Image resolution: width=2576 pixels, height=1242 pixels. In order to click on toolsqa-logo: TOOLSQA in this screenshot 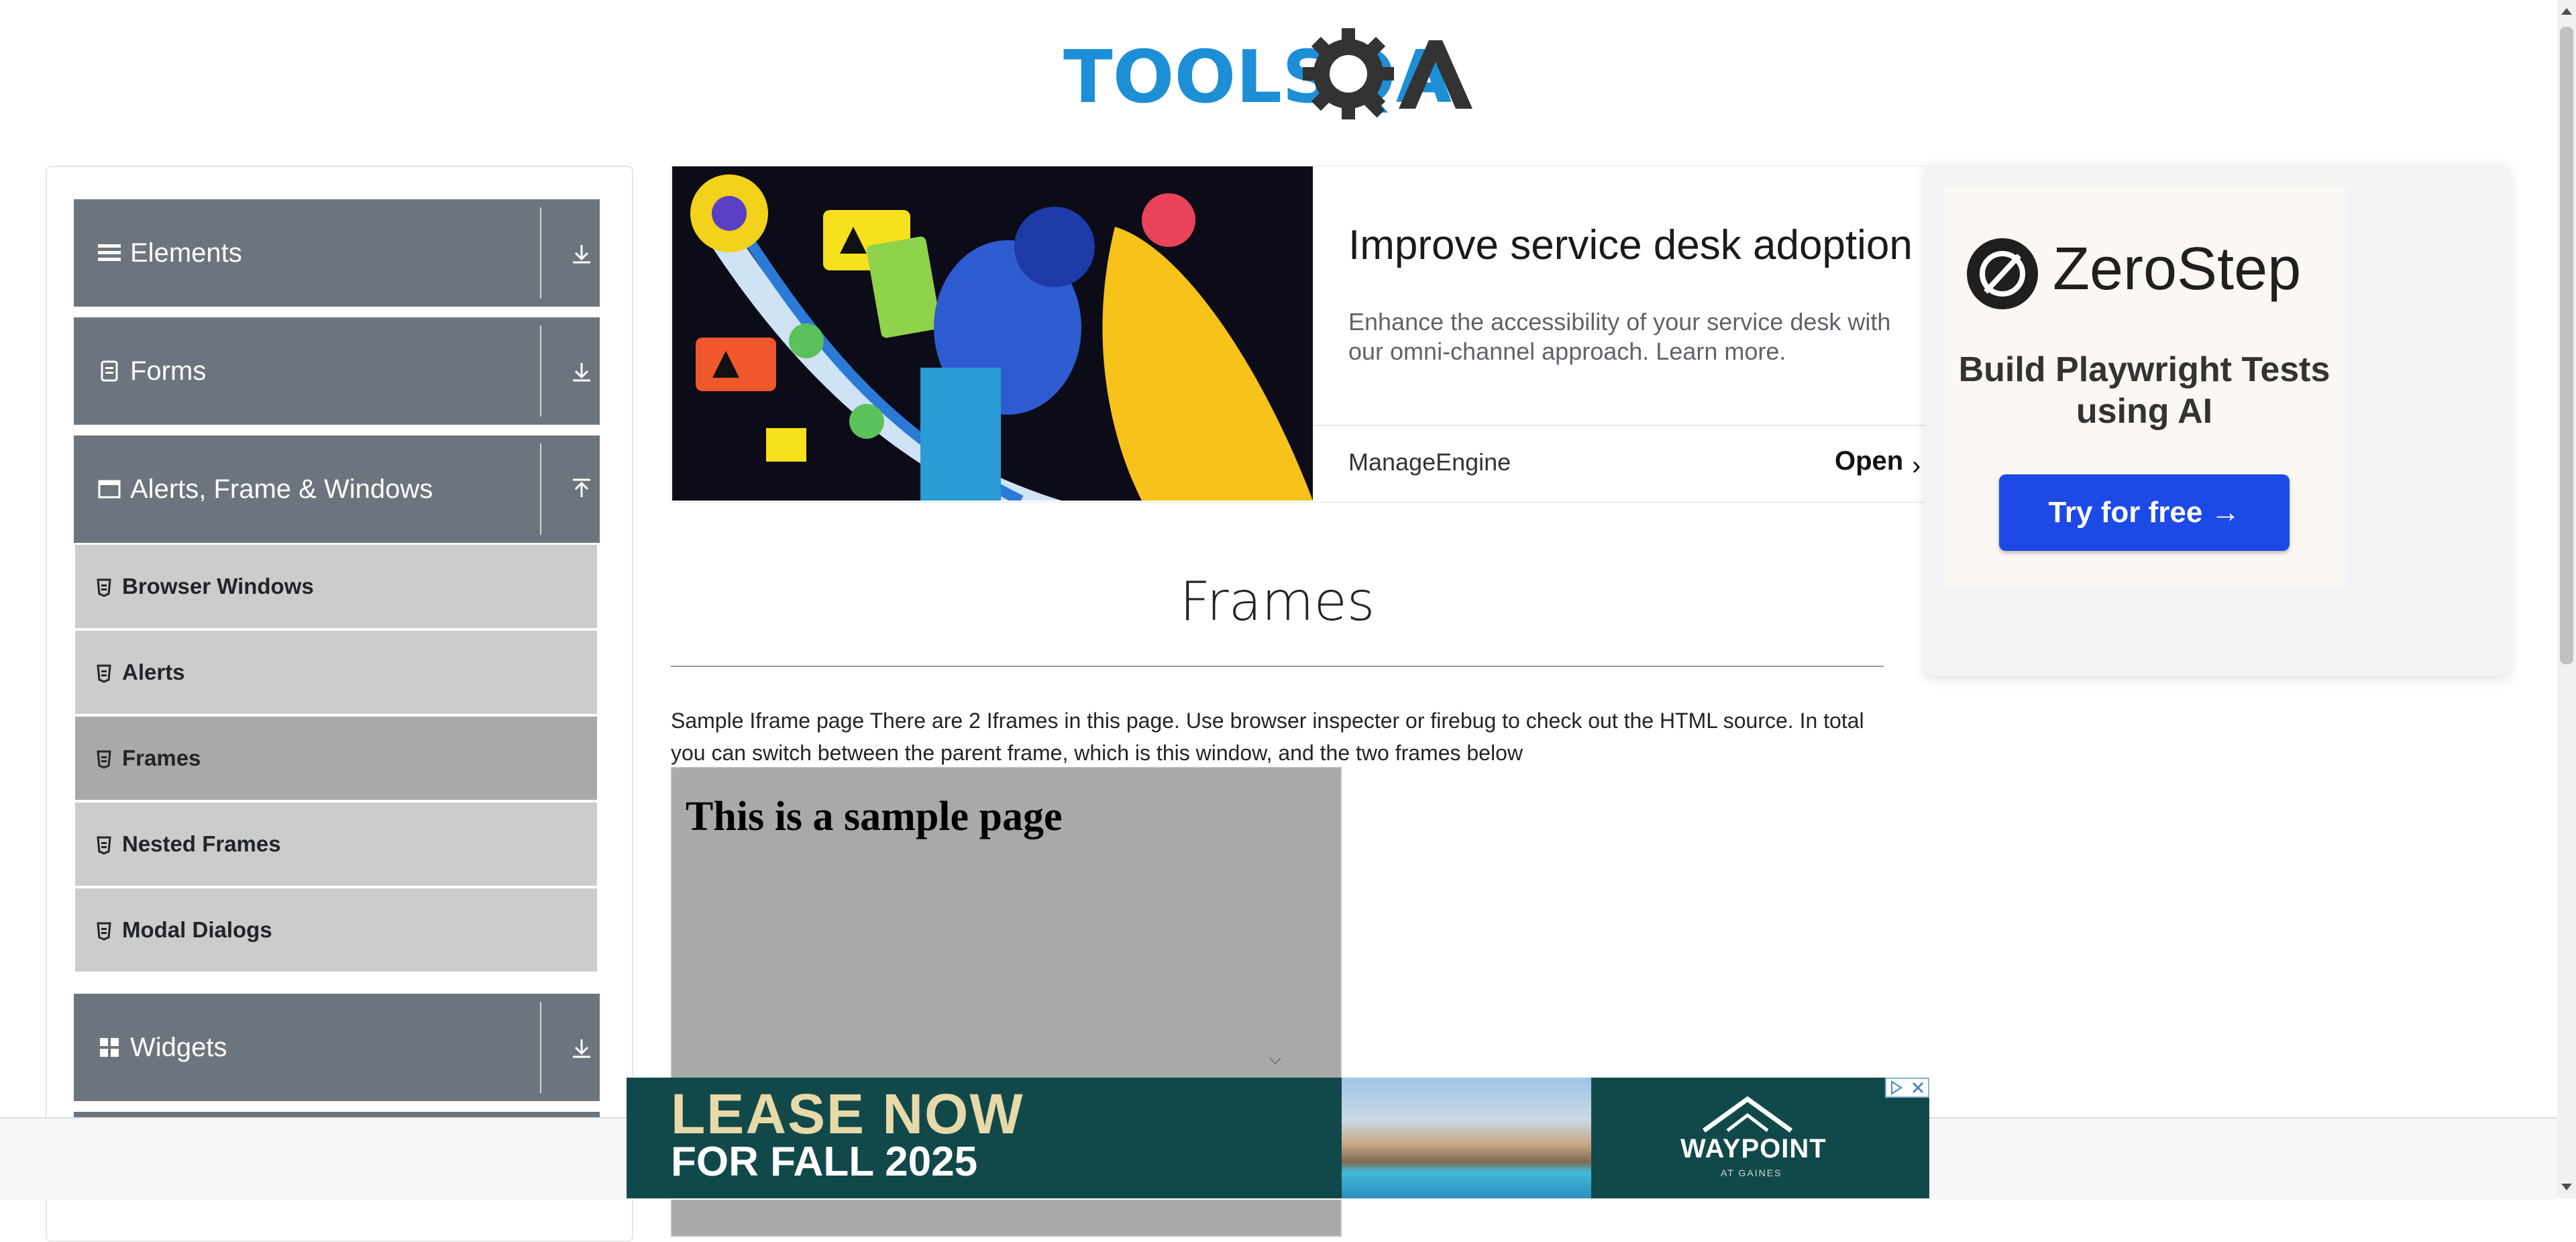, I will do `click(1281, 70)`.